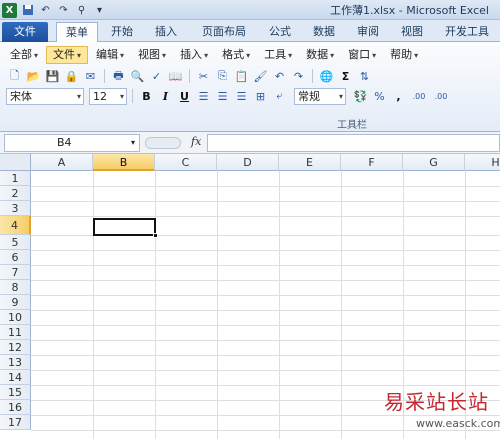 This screenshot has height=439, width=500. I want to click on decrease-decimal-button: .00, so click(441, 96).